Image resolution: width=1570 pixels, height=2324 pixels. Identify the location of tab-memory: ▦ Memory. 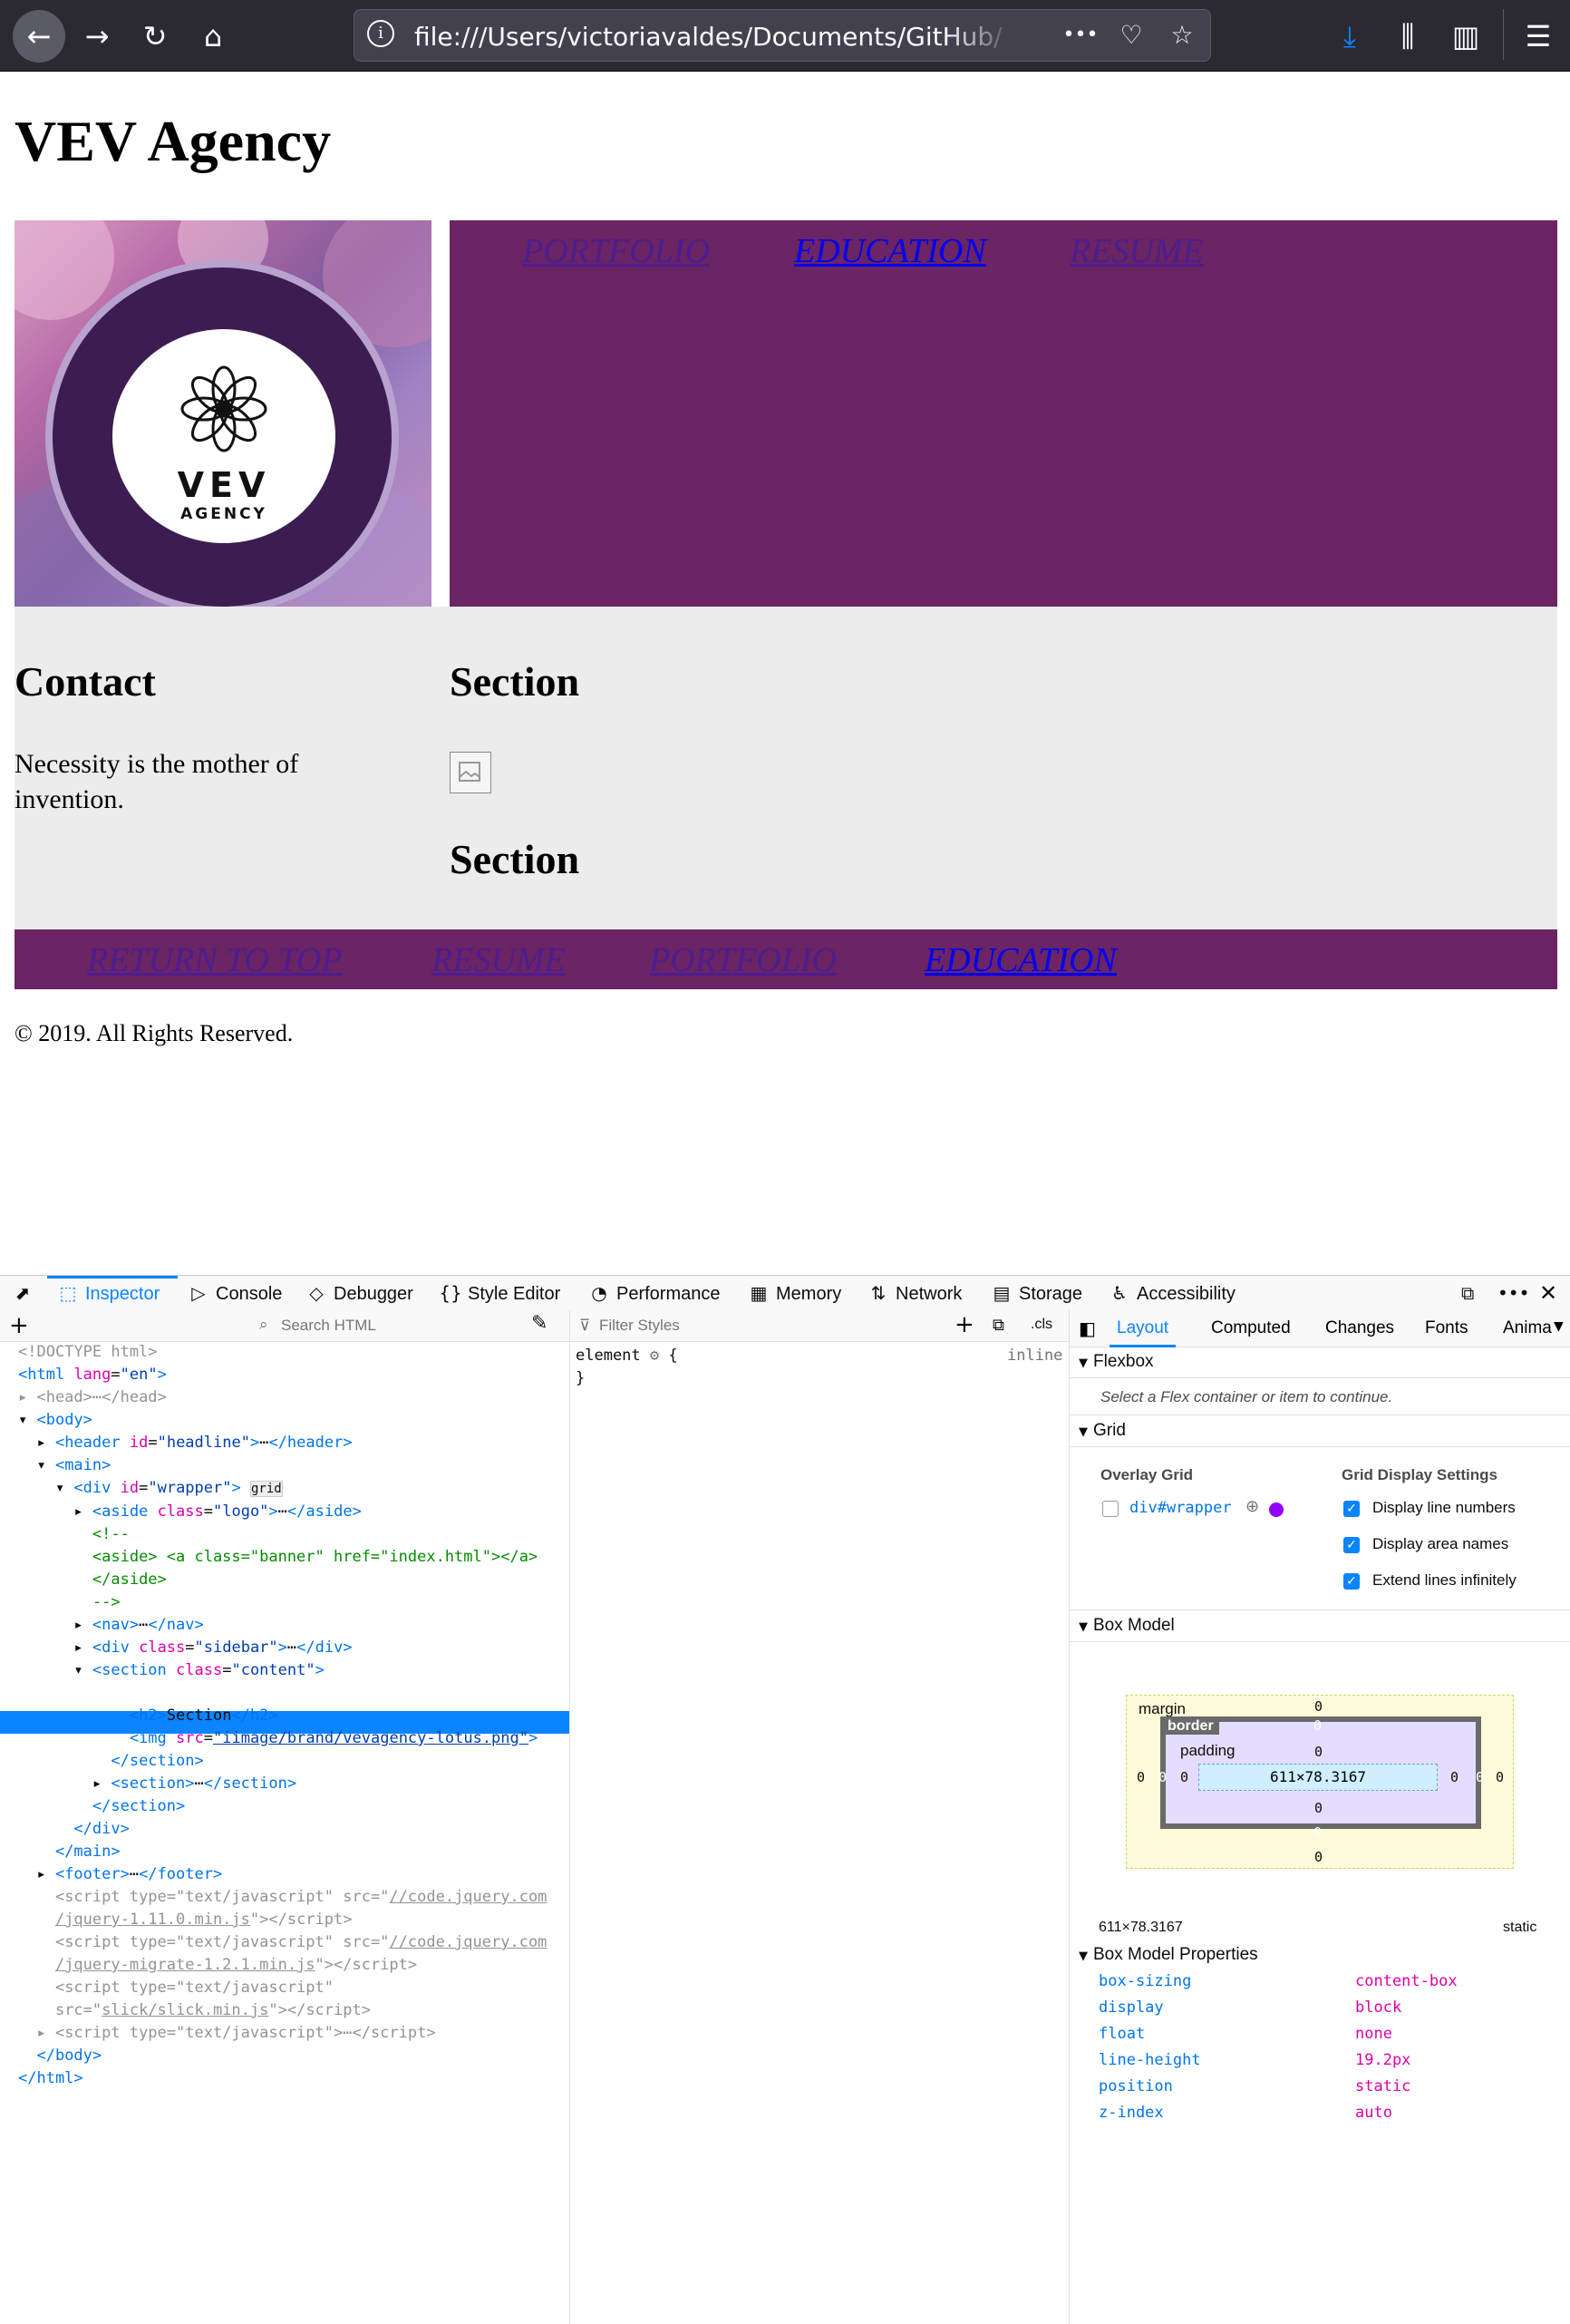
(794, 1293).